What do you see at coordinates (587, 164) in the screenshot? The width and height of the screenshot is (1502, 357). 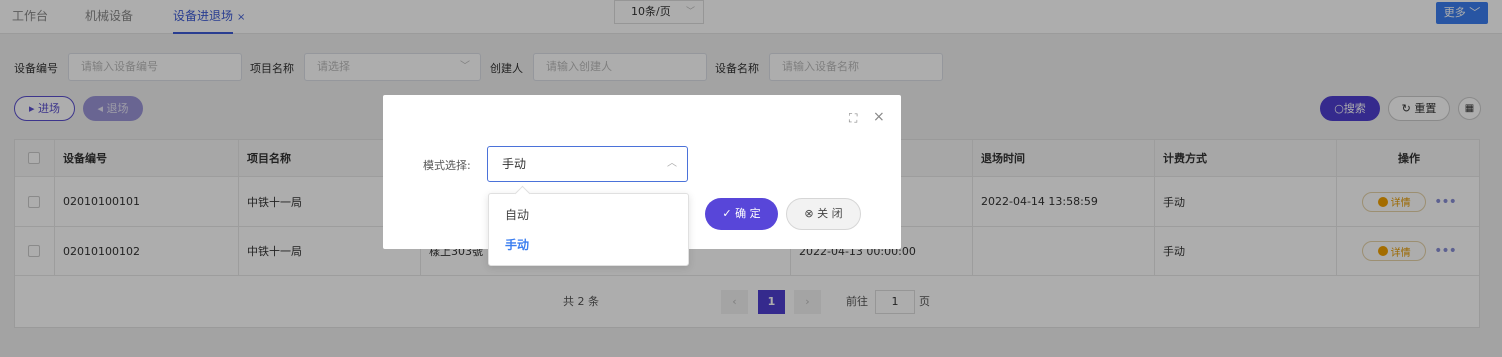 I see `mode-select: 手动 ︿` at bounding box center [587, 164].